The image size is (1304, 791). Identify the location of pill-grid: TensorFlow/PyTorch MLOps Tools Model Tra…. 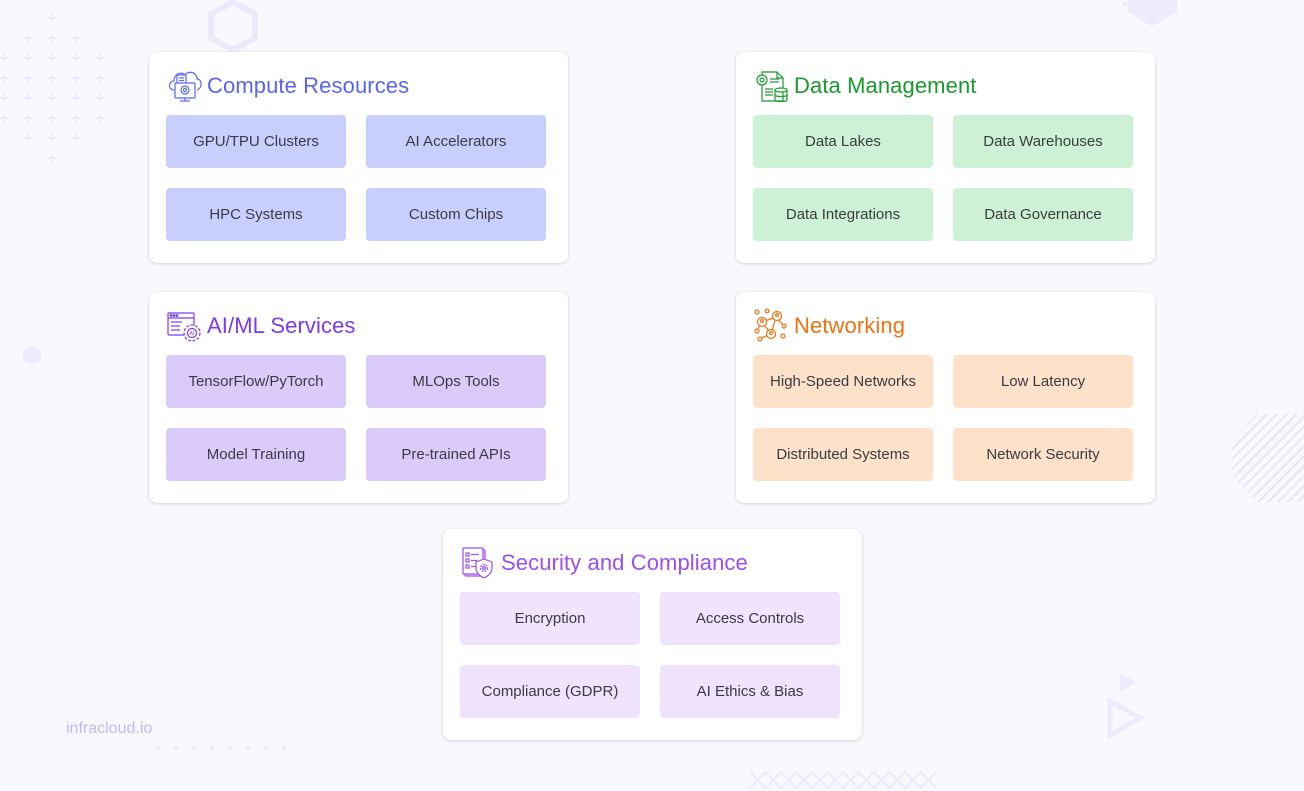
(356, 418).